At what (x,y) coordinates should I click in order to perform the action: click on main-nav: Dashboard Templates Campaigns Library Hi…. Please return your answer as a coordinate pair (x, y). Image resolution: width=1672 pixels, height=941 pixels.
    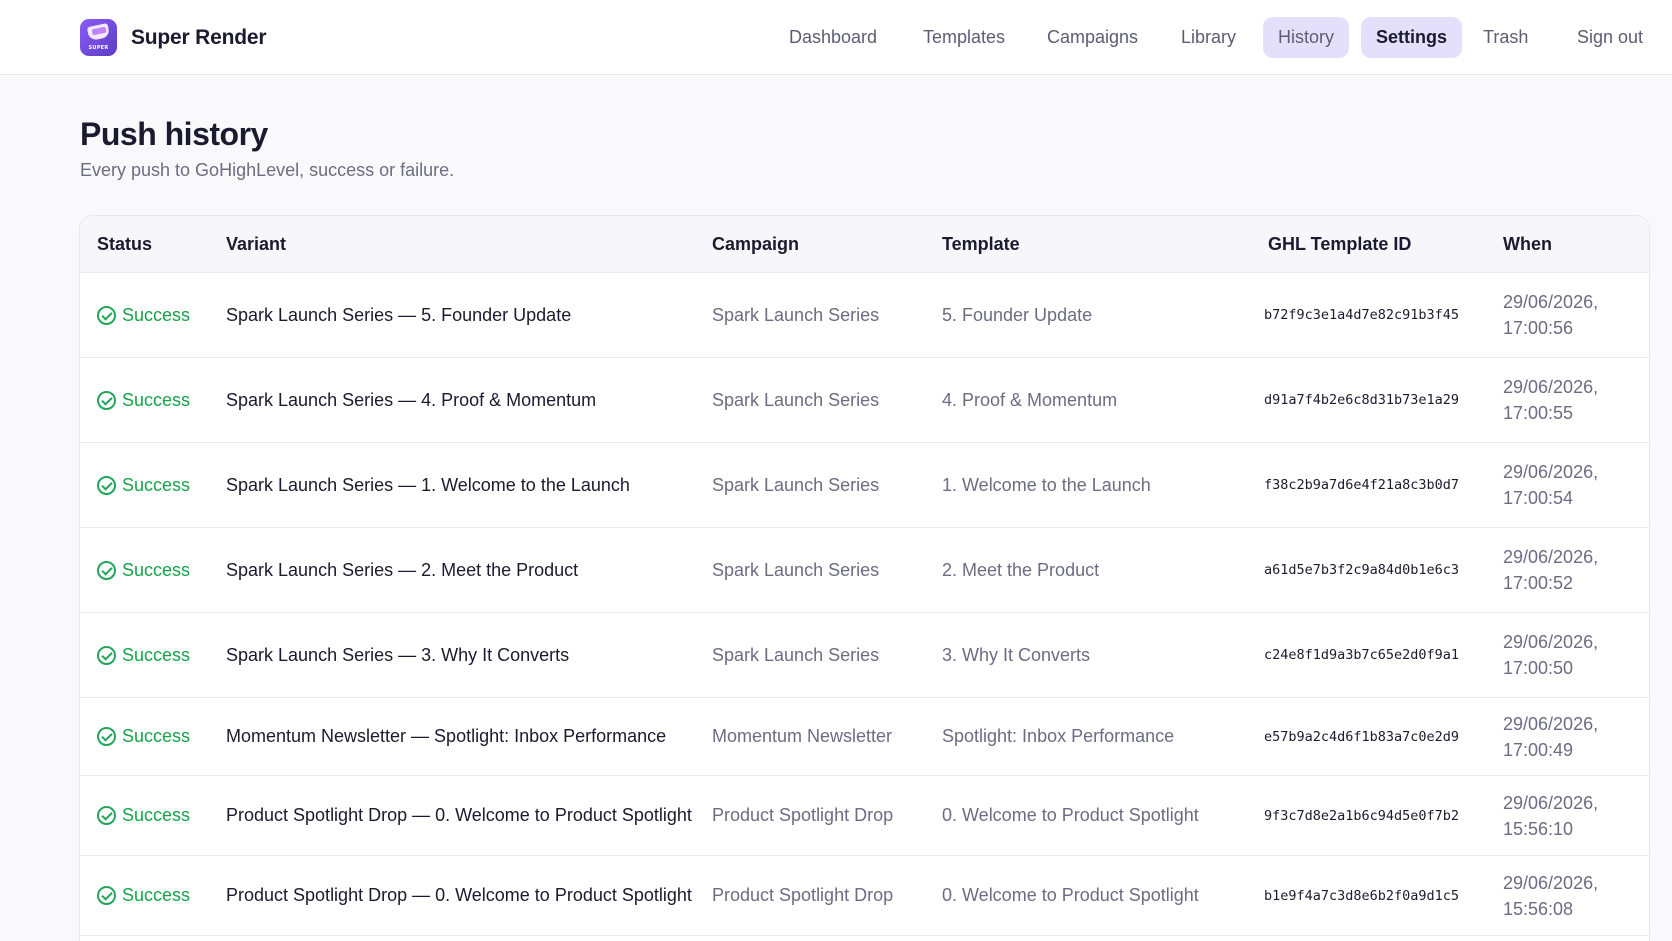
    Looking at the image, I should click on (836, 37).